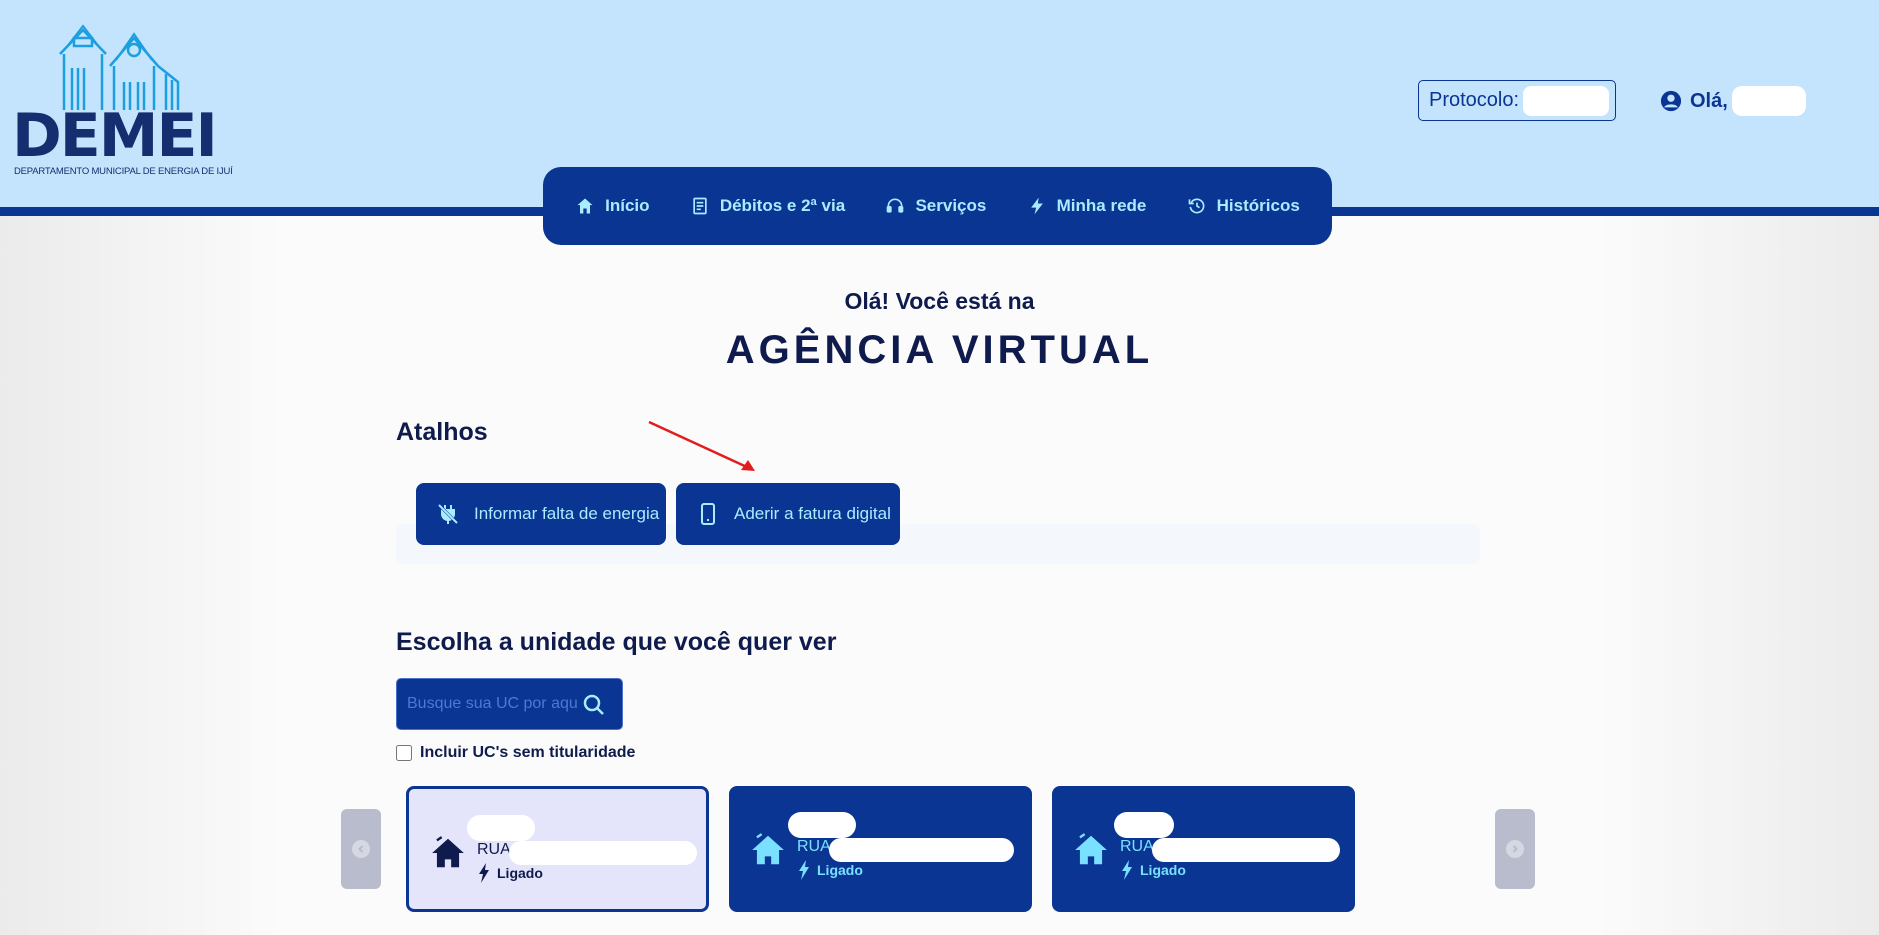  I want to click on chevron-right-icon, so click(1515, 849).